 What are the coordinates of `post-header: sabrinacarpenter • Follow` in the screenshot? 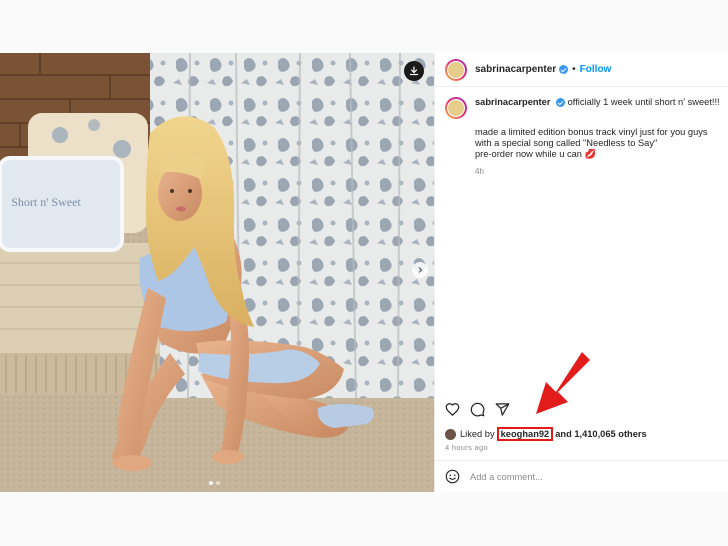 It's located at (581, 70).